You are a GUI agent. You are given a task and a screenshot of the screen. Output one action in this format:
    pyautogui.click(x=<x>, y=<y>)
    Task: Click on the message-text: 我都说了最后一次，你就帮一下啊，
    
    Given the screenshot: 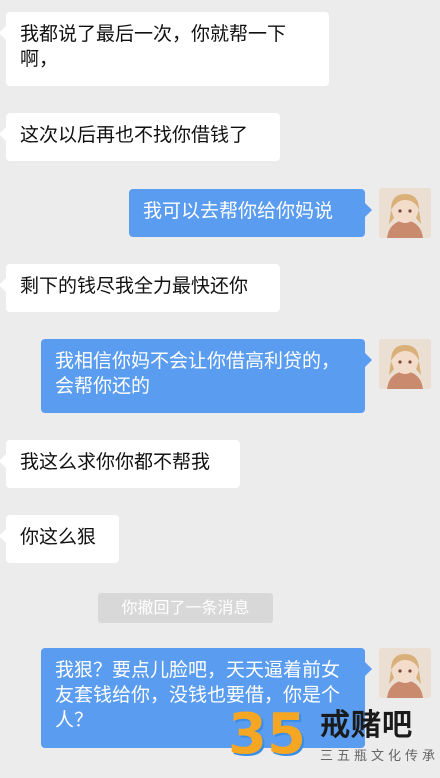 What is the action you would take?
    pyautogui.click(x=153, y=46)
    